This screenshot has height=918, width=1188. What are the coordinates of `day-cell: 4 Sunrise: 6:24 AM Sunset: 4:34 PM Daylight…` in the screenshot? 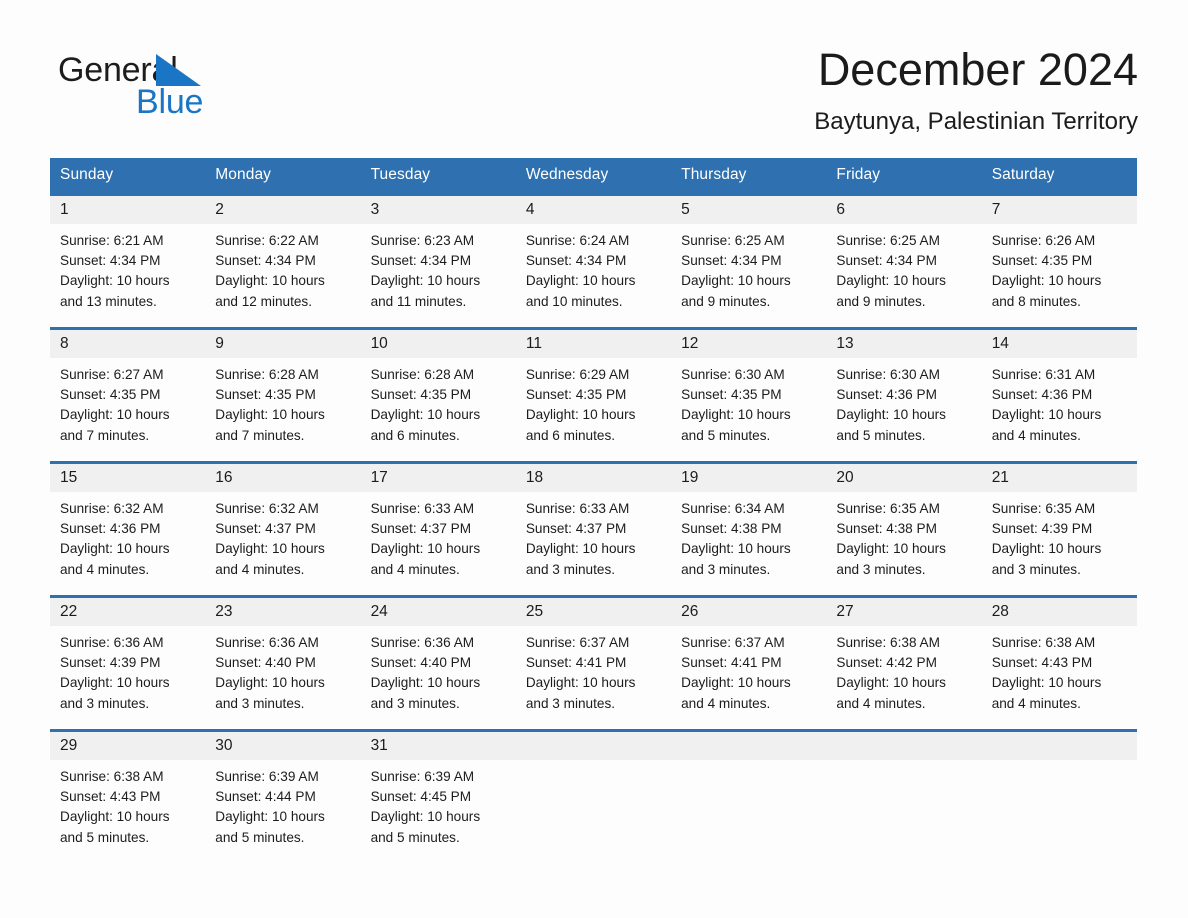 It's located at (593, 261).